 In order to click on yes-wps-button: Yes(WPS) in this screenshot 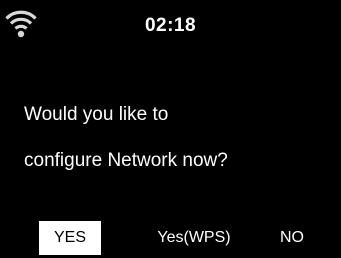, I will do `click(194, 238)`.